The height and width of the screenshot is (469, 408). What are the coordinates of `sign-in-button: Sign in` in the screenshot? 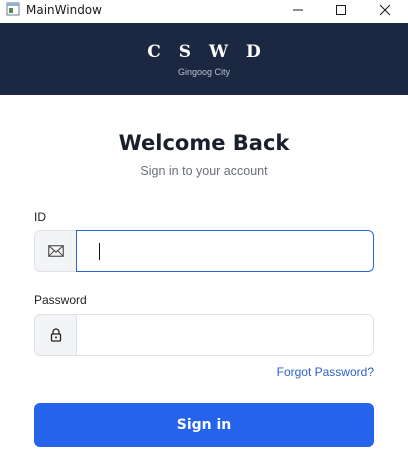 It's located at (204, 425).